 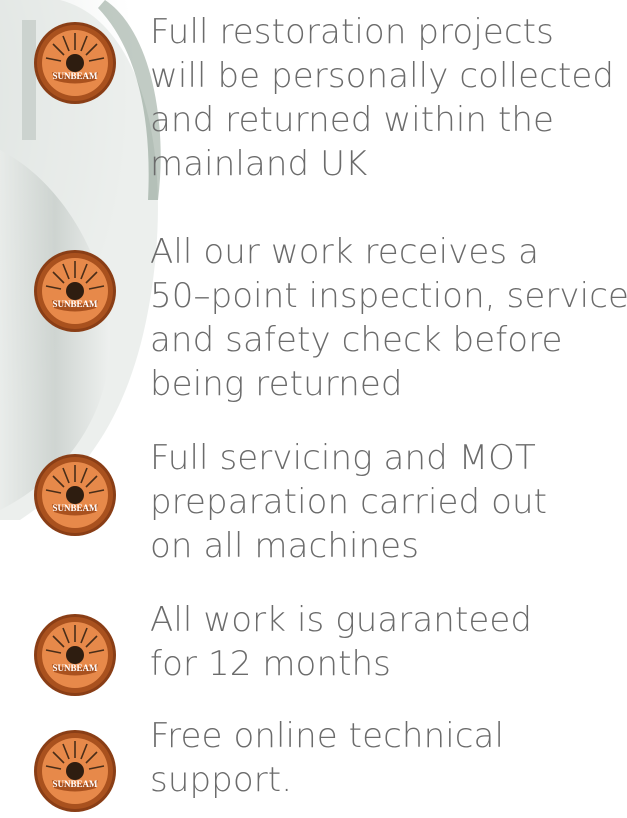 I want to click on feature-text-line: Full servicing and MOT, so click(x=343, y=458).